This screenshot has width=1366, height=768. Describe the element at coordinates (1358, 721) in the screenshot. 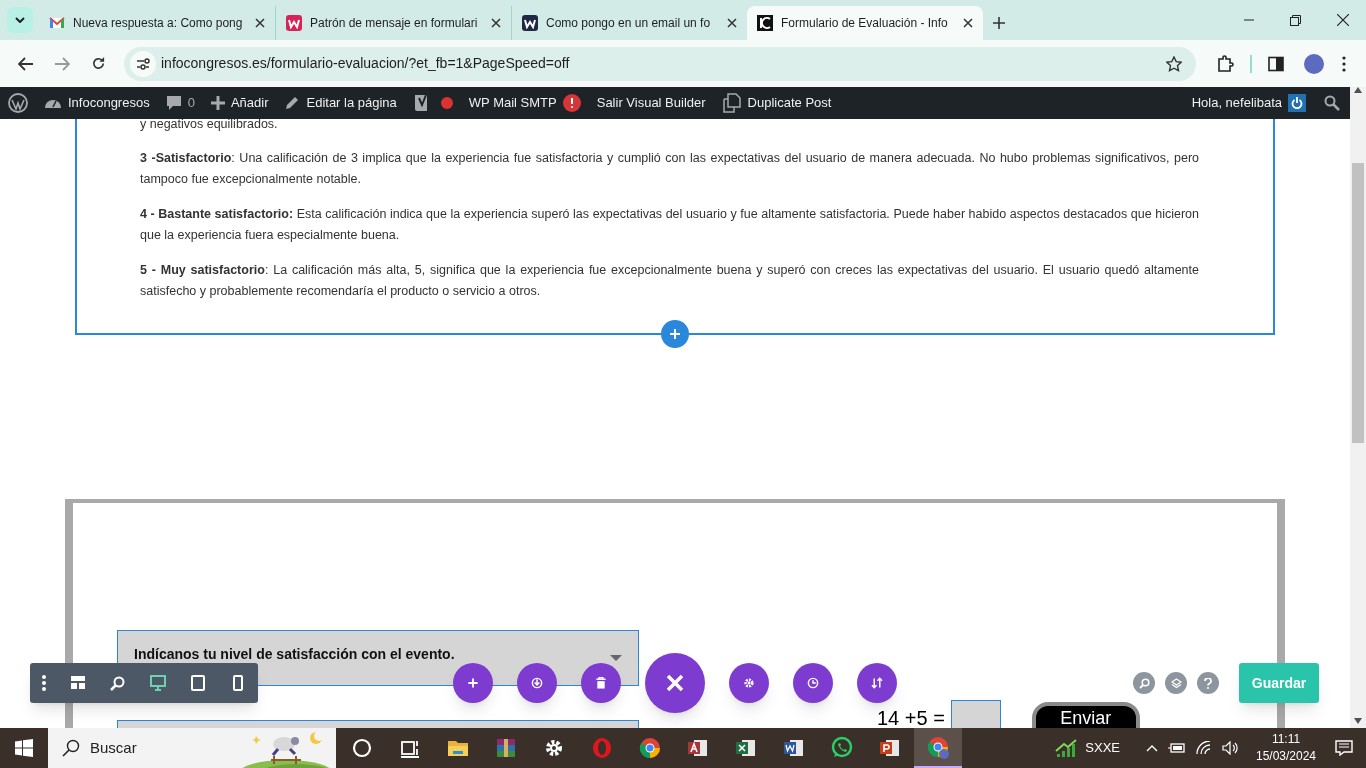

I see `scroll-down-icon` at that location.